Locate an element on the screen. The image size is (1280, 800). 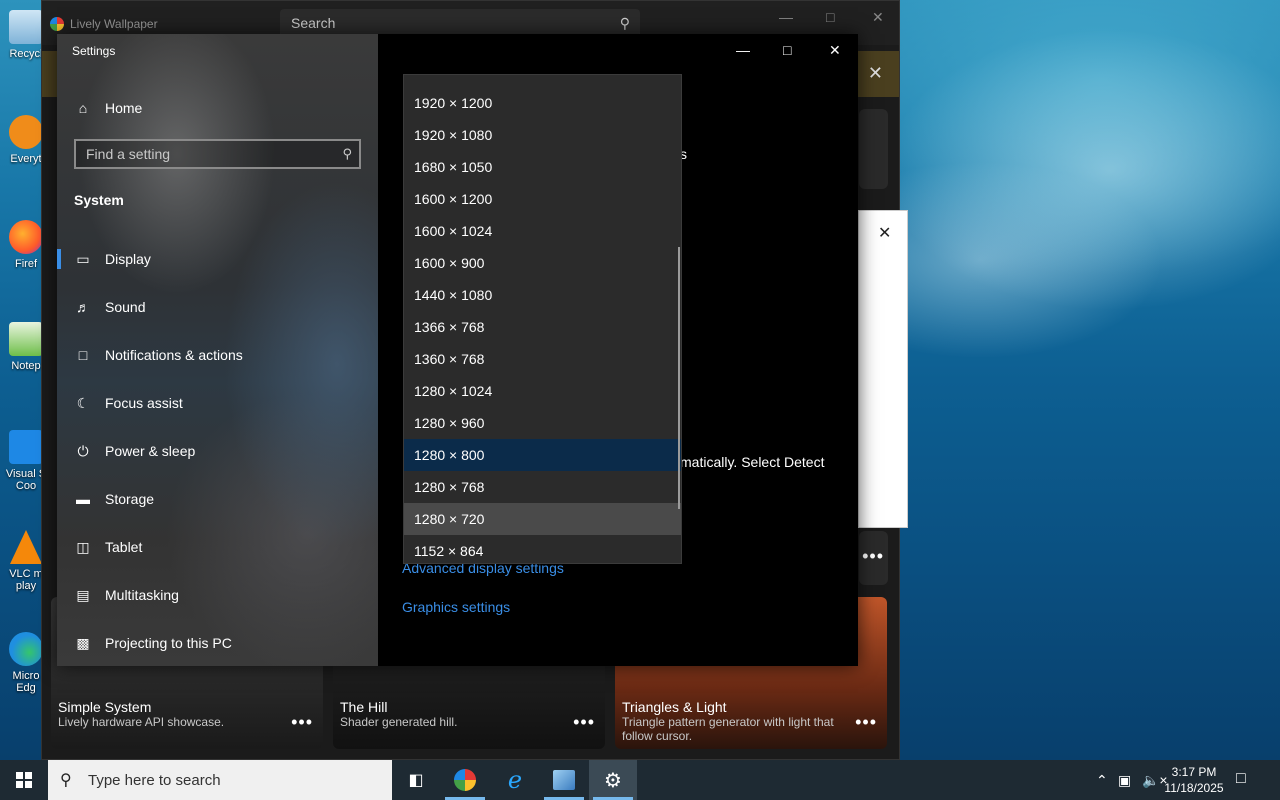
vscode-icon is located at coordinates (26, 447).